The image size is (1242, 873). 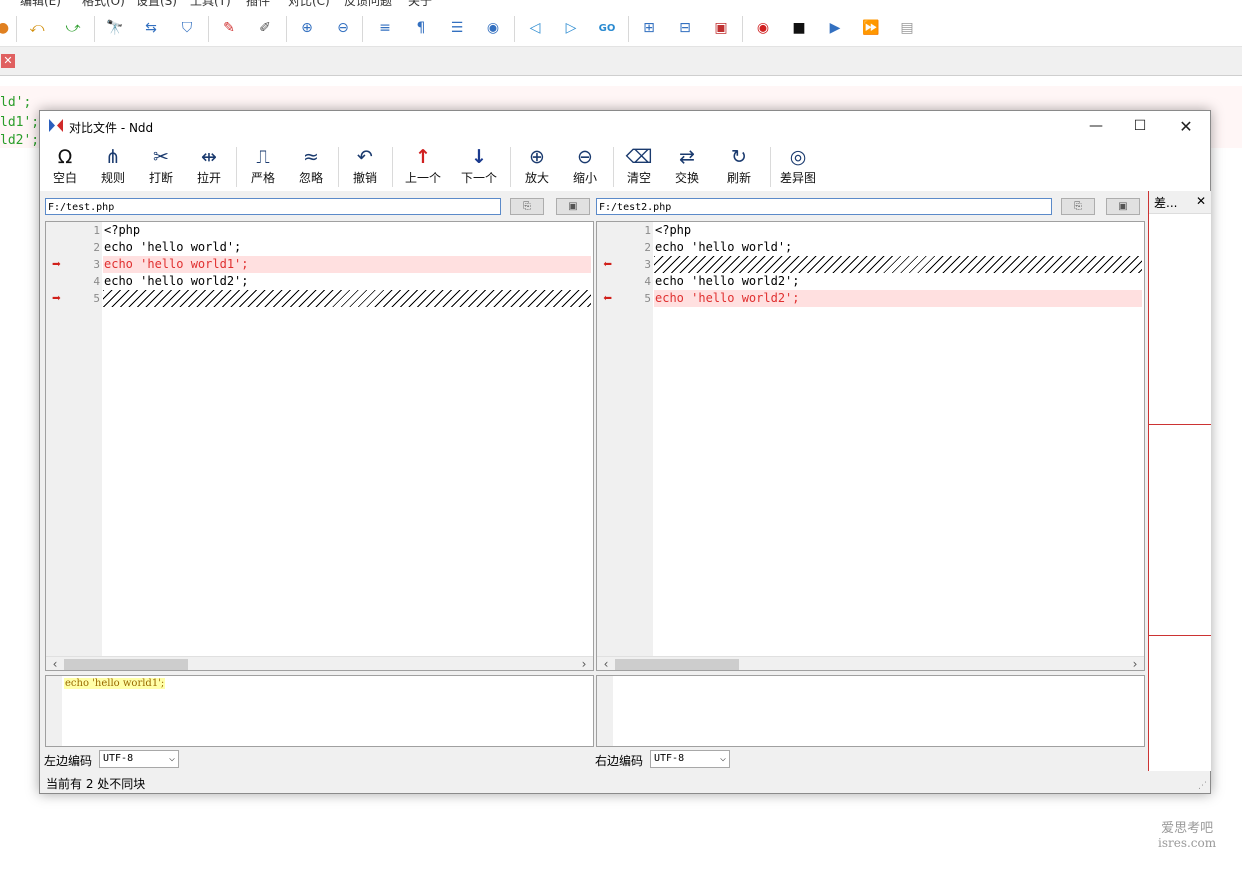 I want to click on right-open-button: ⎘, so click(x=1078, y=206).